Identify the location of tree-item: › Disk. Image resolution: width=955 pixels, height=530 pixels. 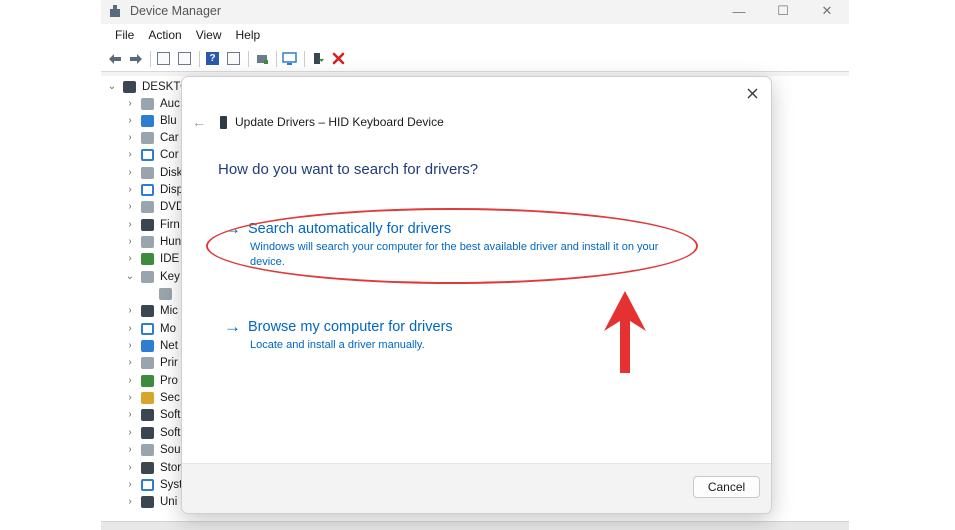
(153, 172).